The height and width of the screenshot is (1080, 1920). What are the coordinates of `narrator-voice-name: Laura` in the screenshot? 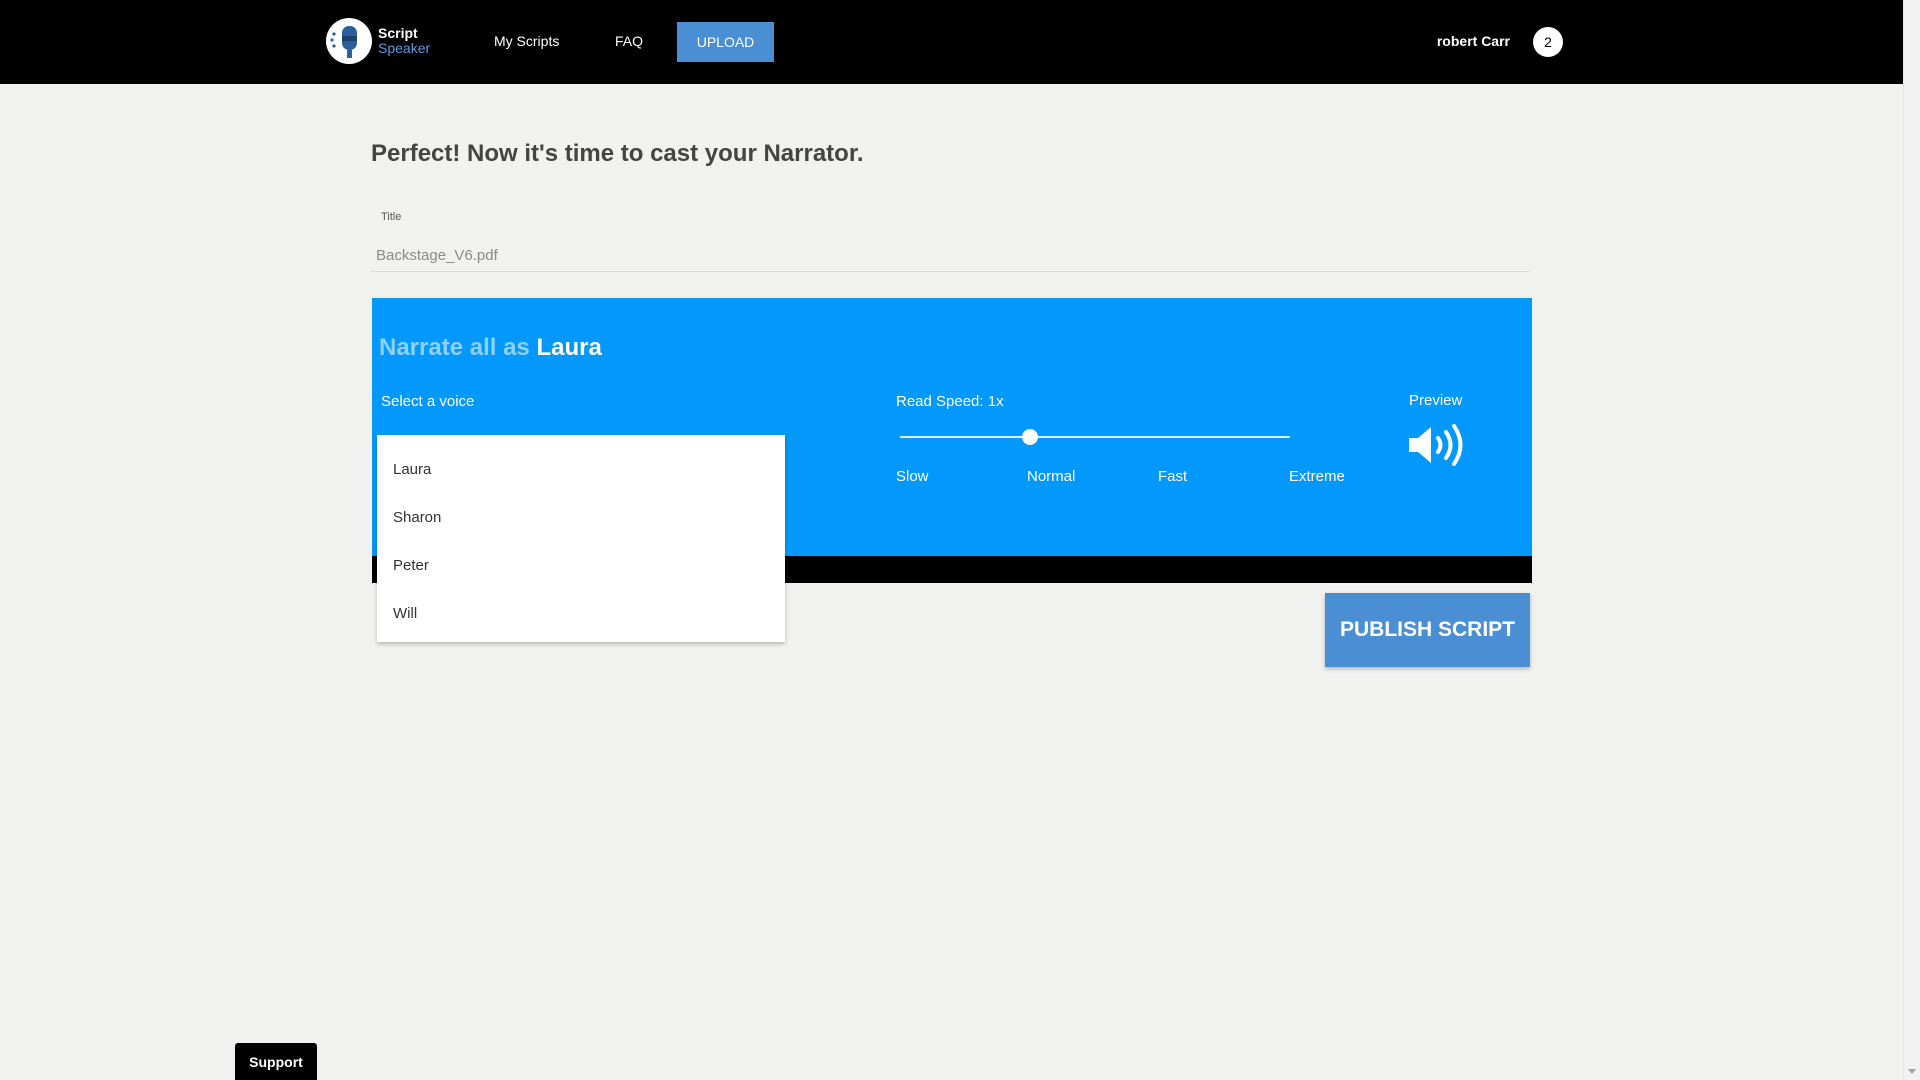 It's located at (569, 347).